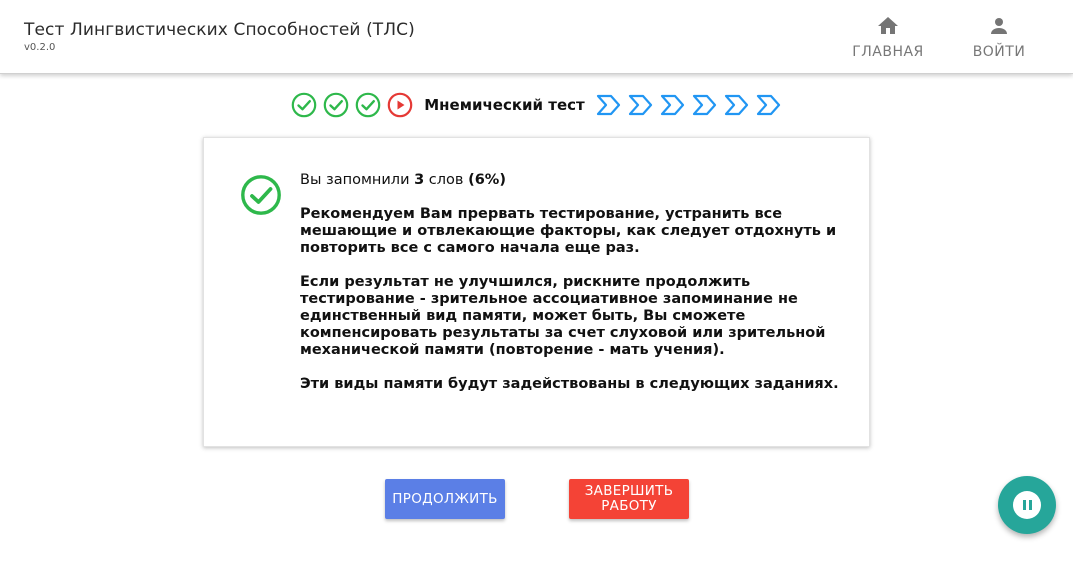 Image resolution: width=1073 pixels, height=572 pixels. I want to click on pause-icon, so click(1027, 505).